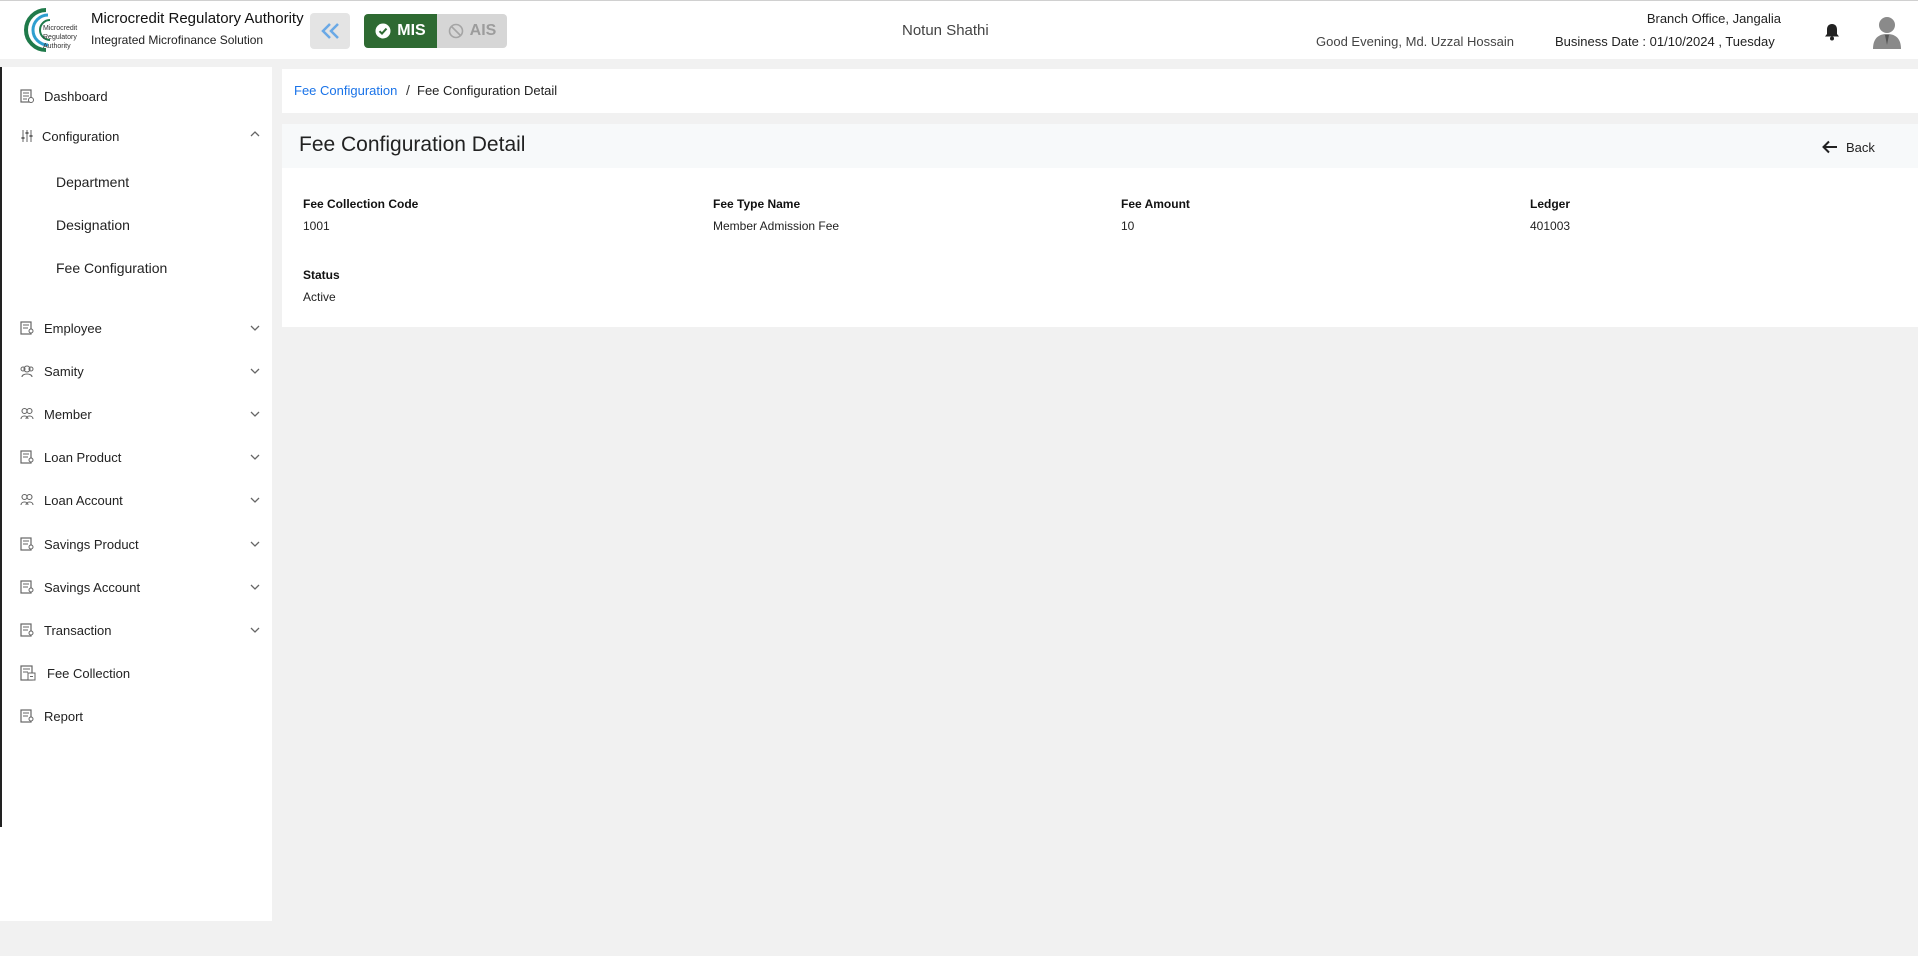  What do you see at coordinates (411, 30) in the screenshot?
I see `mis-label: MIS` at bounding box center [411, 30].